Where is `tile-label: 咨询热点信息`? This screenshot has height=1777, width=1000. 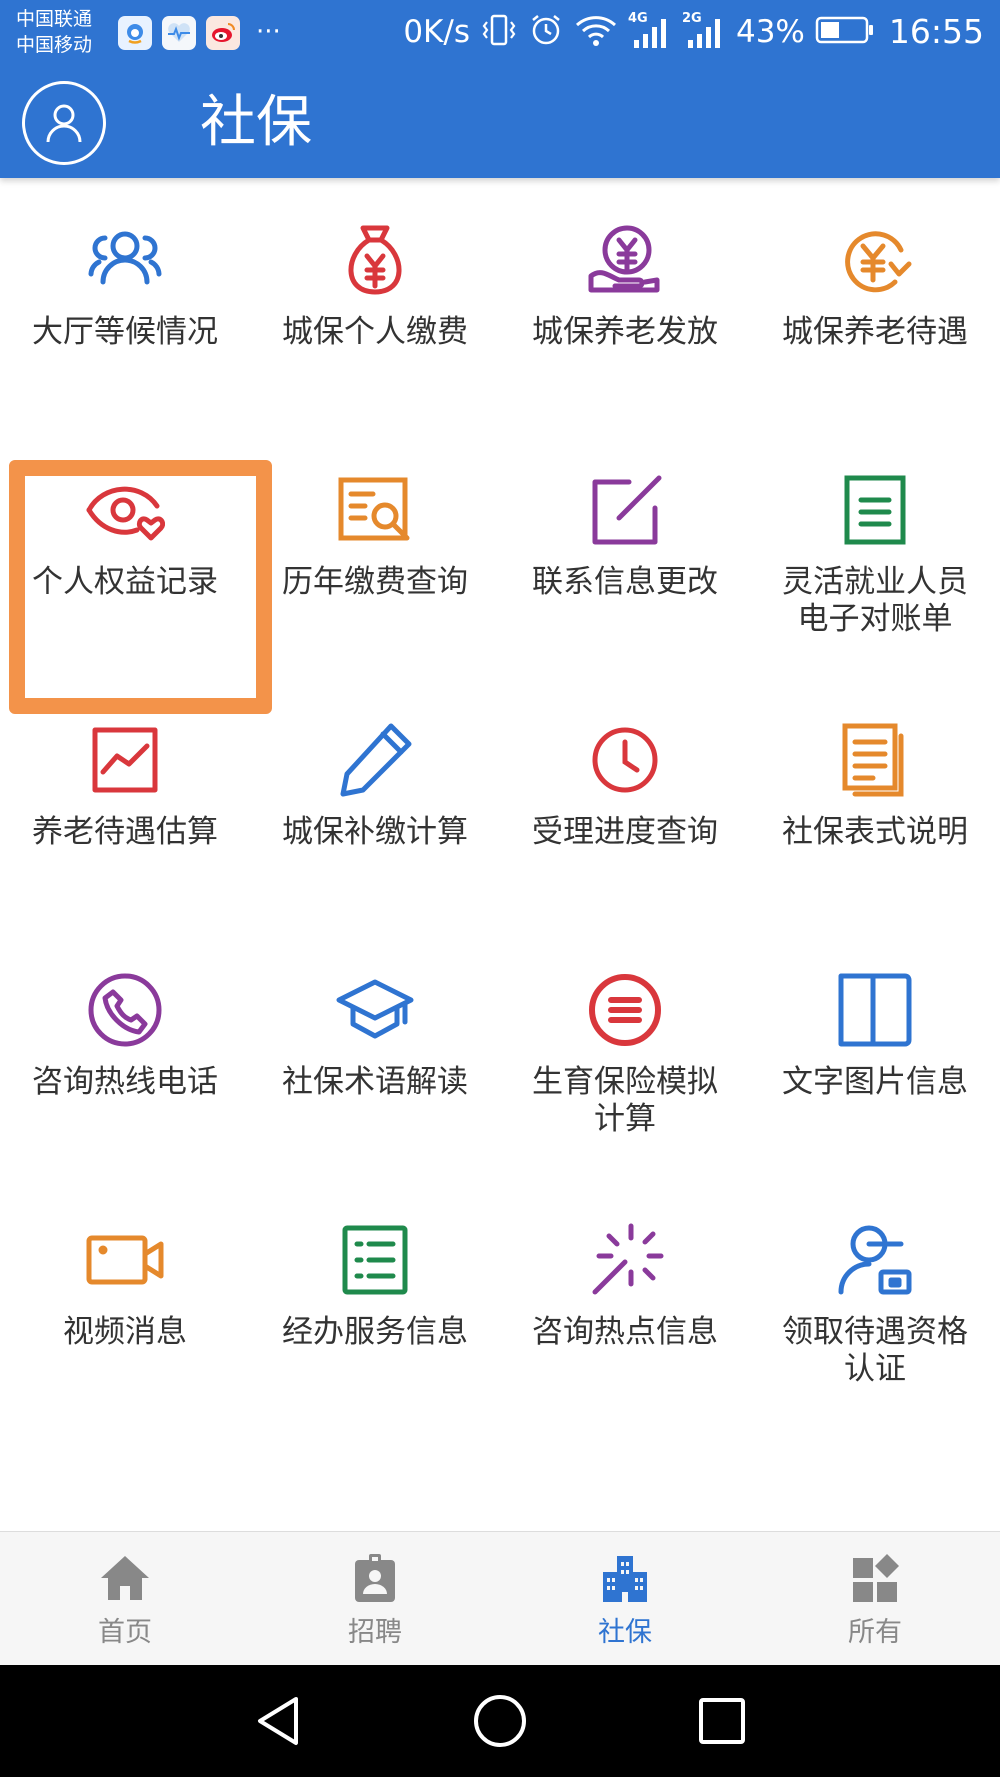
tile-label: 咨询热点信息 is located at coordinates (625, 1332).